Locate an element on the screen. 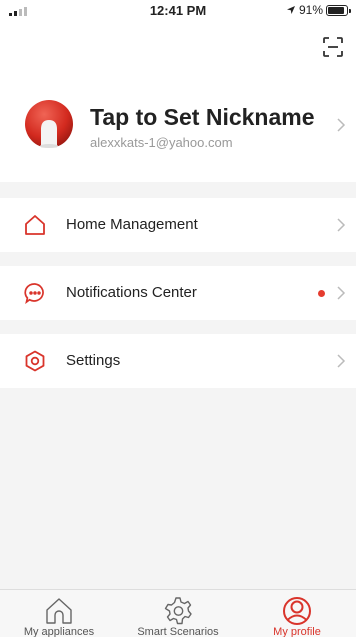 This screenshot has height=637, width=356. tab-bar: My appliances Smart Scenarios My profile is located at coordinates (178, 613).